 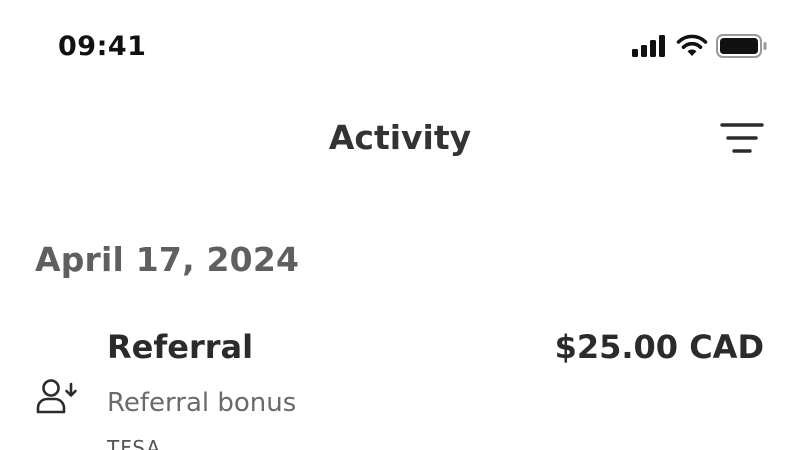 I want to click on status-icons, so click(x=700, y=46).